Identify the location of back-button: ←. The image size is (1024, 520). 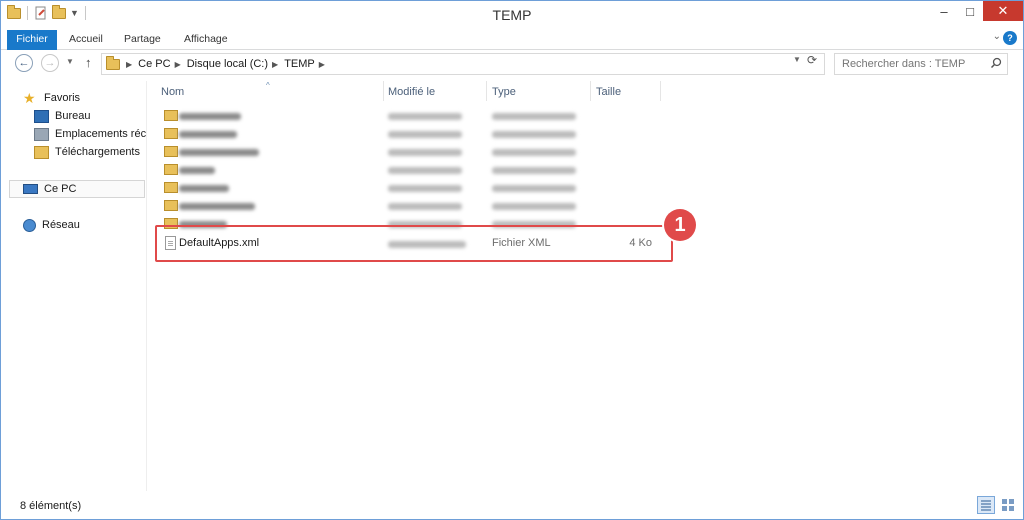
(24, 63).